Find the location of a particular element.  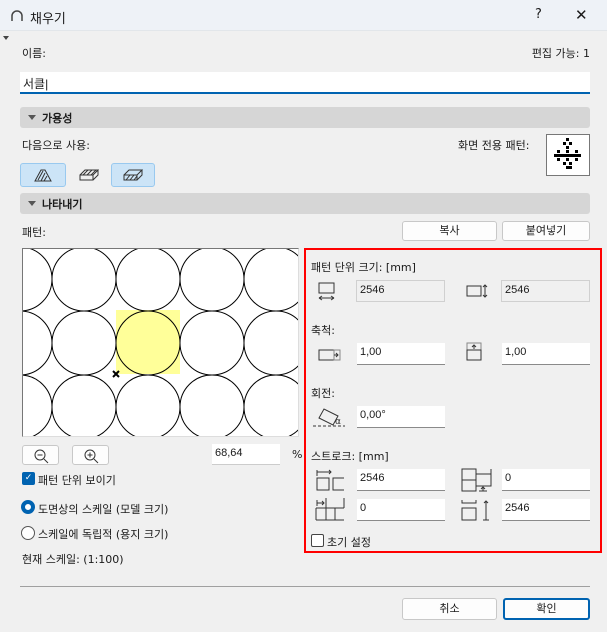

section-appearance: 나타내기 is located at coordinates (305, 203).